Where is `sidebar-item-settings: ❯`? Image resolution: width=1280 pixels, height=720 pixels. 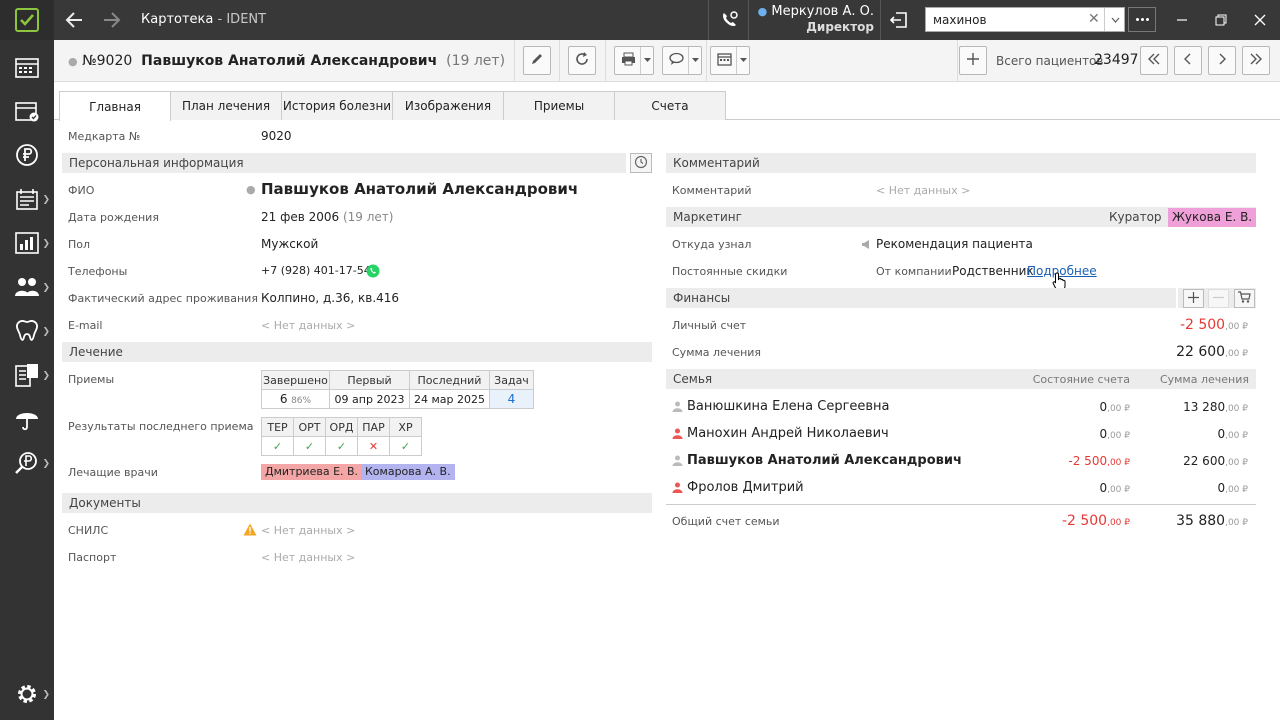
sidebar-item-settings: ❯ is located at coordinates (27, 695).